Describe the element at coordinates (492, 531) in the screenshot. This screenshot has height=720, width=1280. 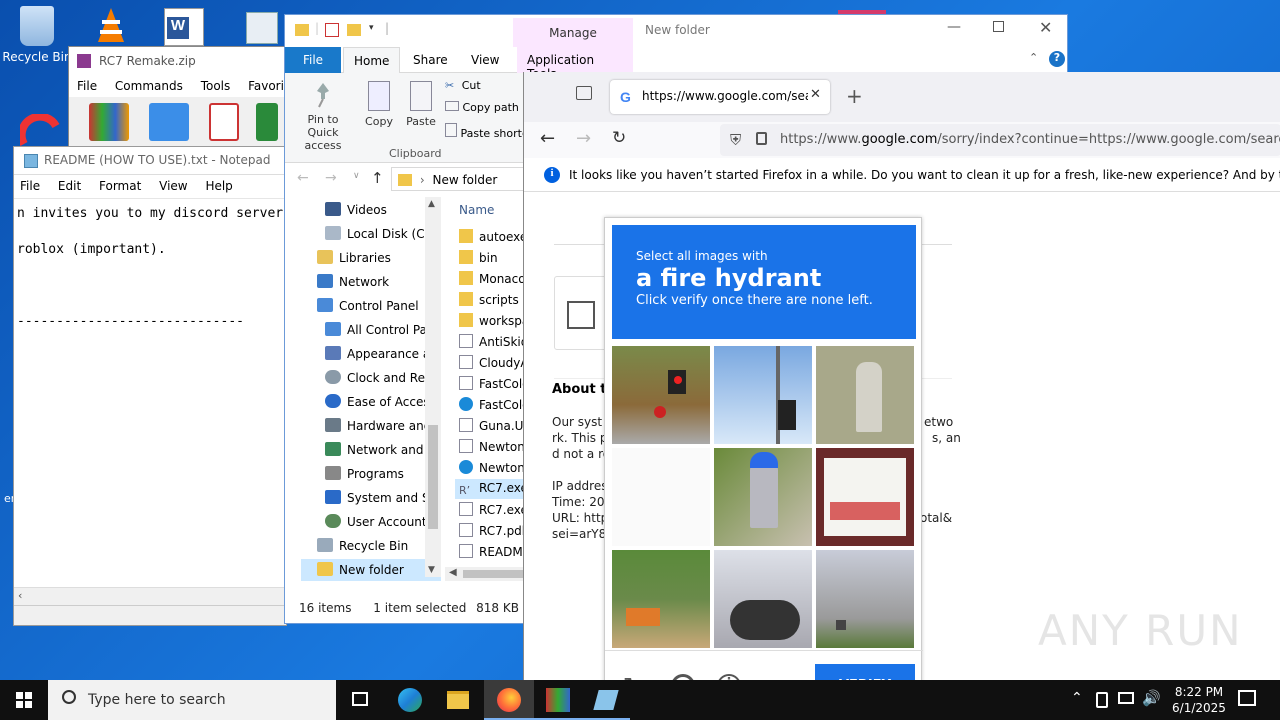
I see `list-item: RC7.pdb` at that location.